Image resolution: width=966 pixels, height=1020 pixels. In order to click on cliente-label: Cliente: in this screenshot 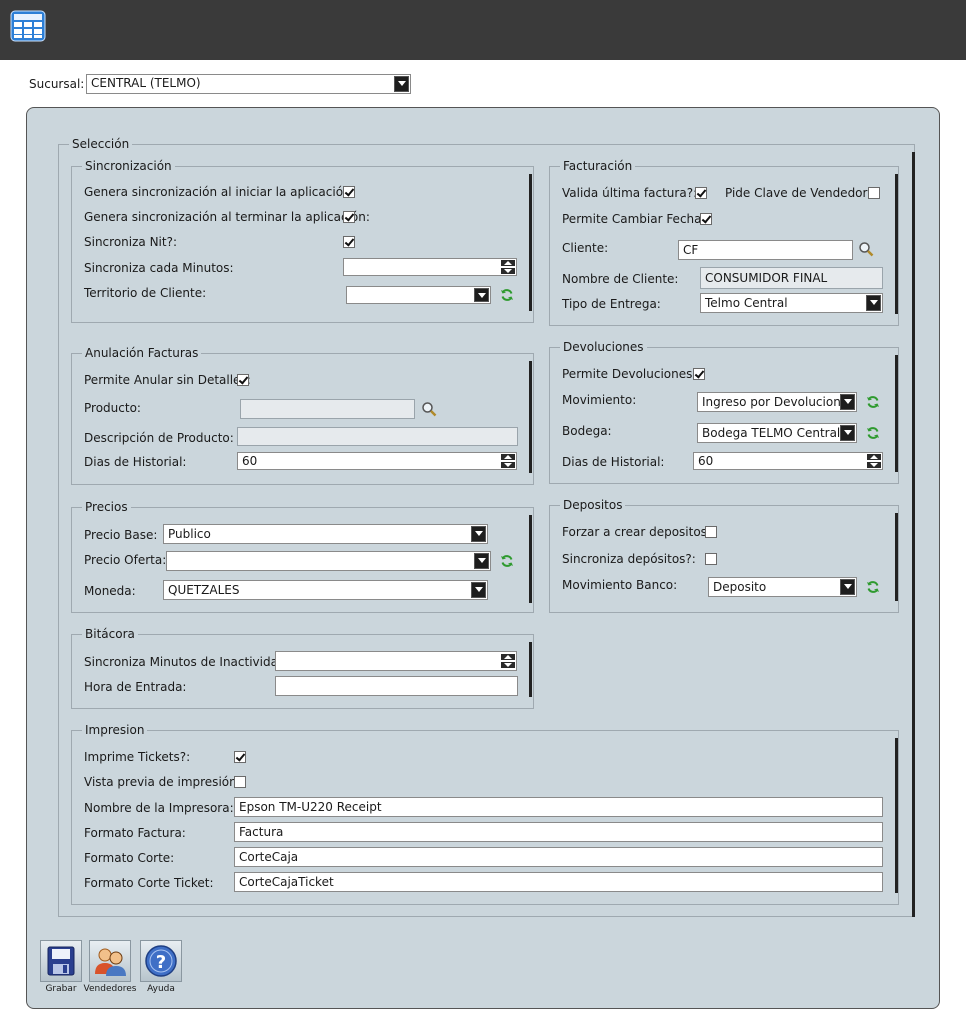, I will do `click(585, 248)`.